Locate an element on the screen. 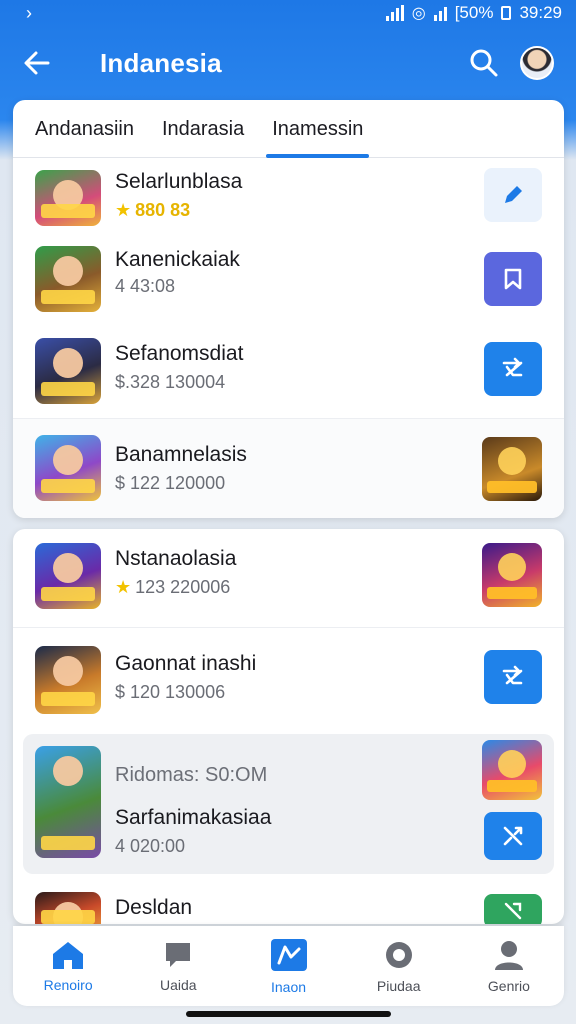 This screenshot has width=576, height=1024. nav-home: Renoiro is located at coordinates (68, 966).